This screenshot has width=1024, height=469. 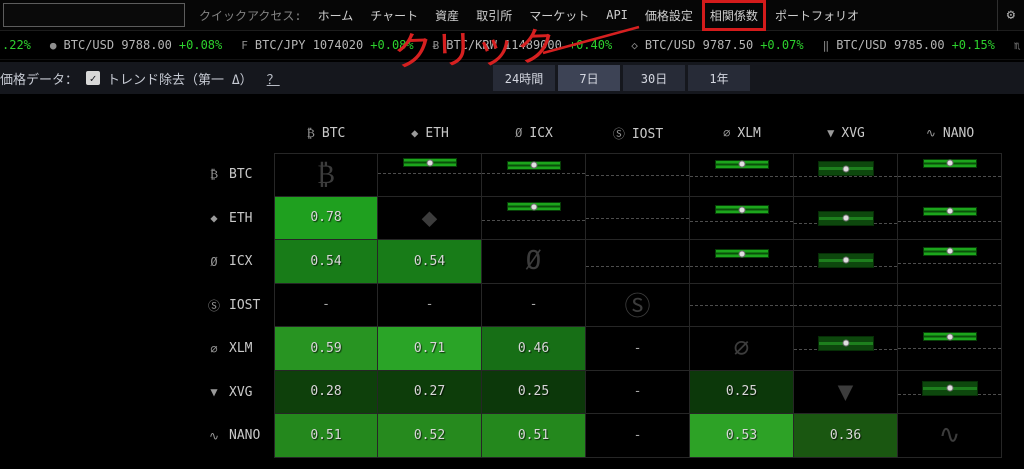 What do you see at coordinates (618, 133) in the screenshot?
I see `iost-coin-icon: Ⓢ` at bounding box center [618, 133].